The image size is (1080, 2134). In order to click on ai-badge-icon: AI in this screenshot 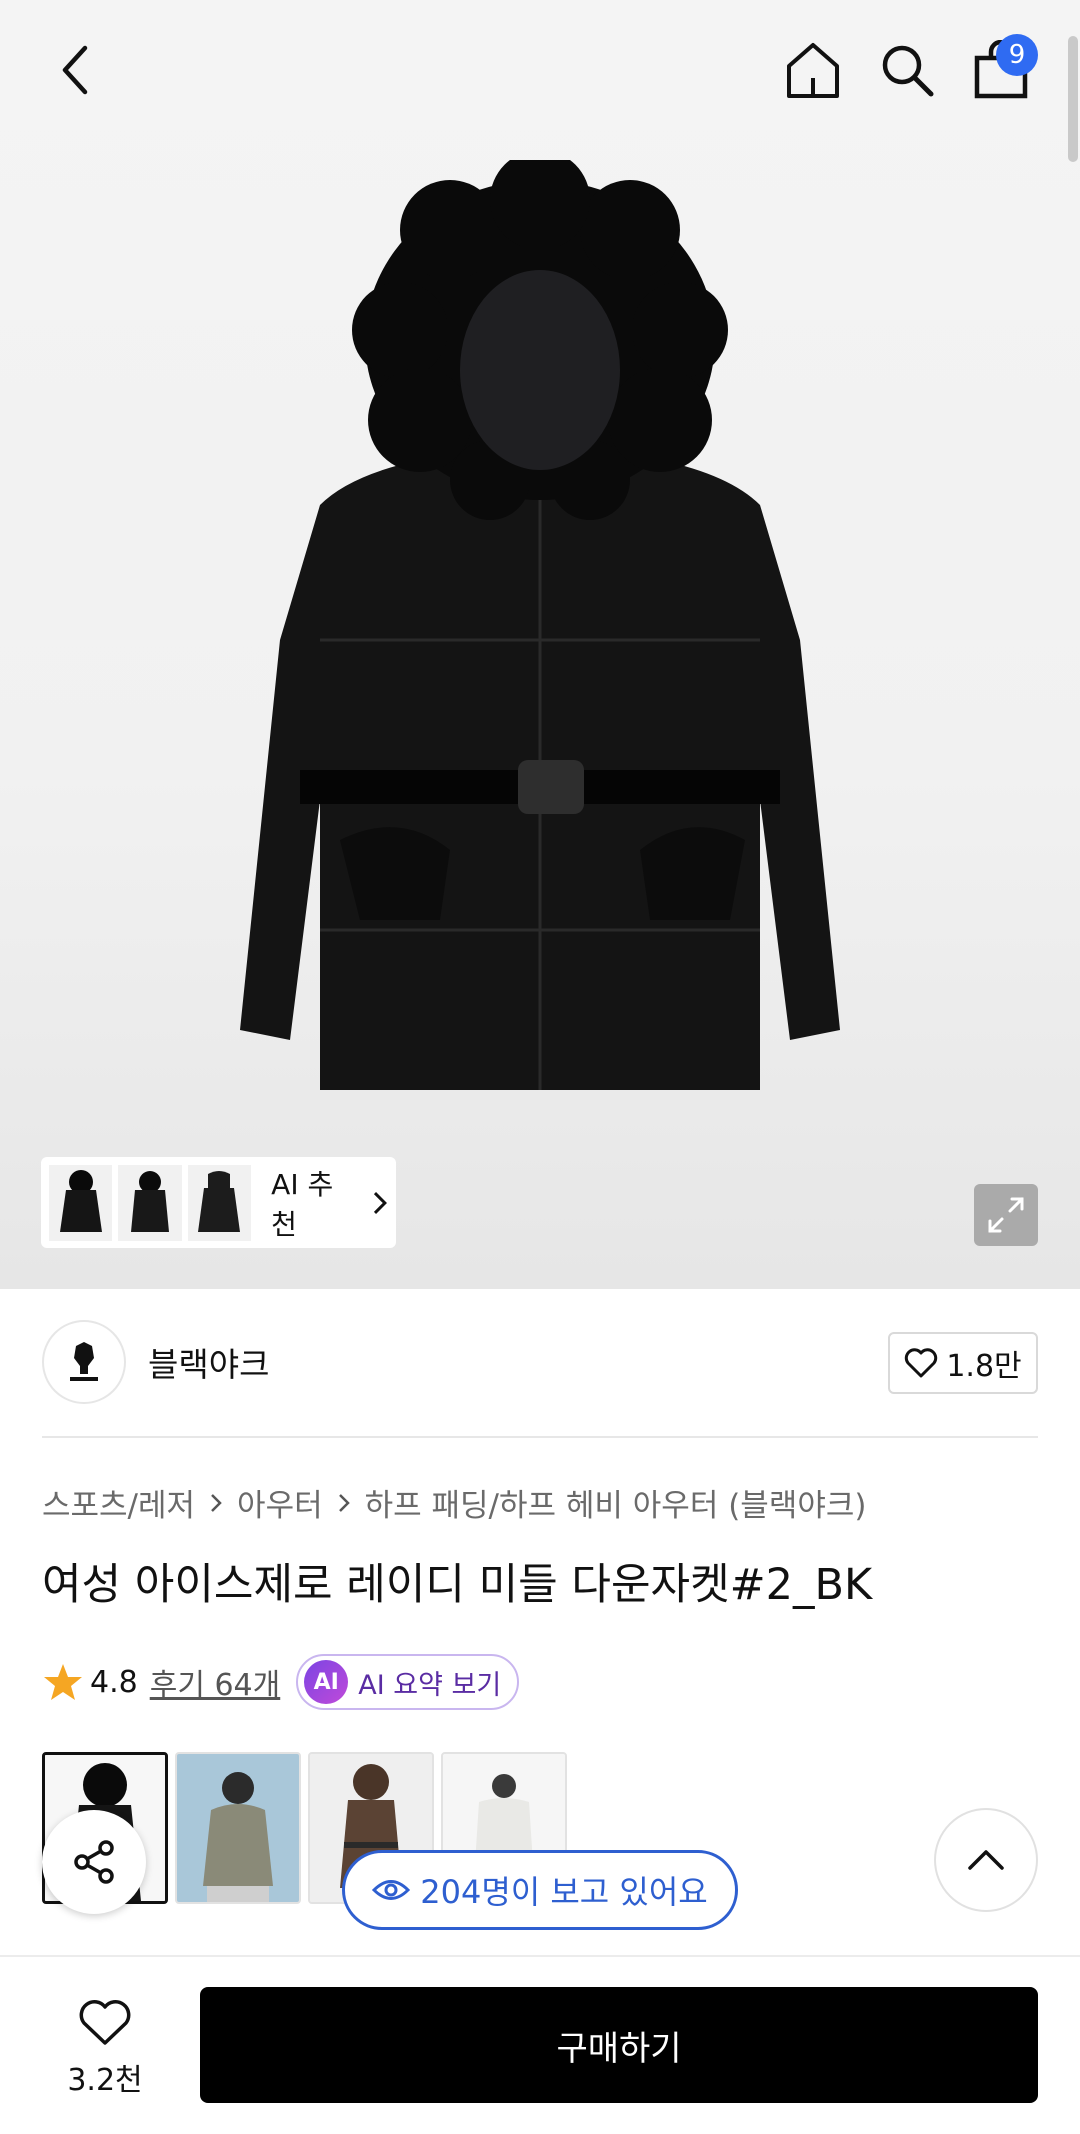, I will do `click(326, 1682)`.